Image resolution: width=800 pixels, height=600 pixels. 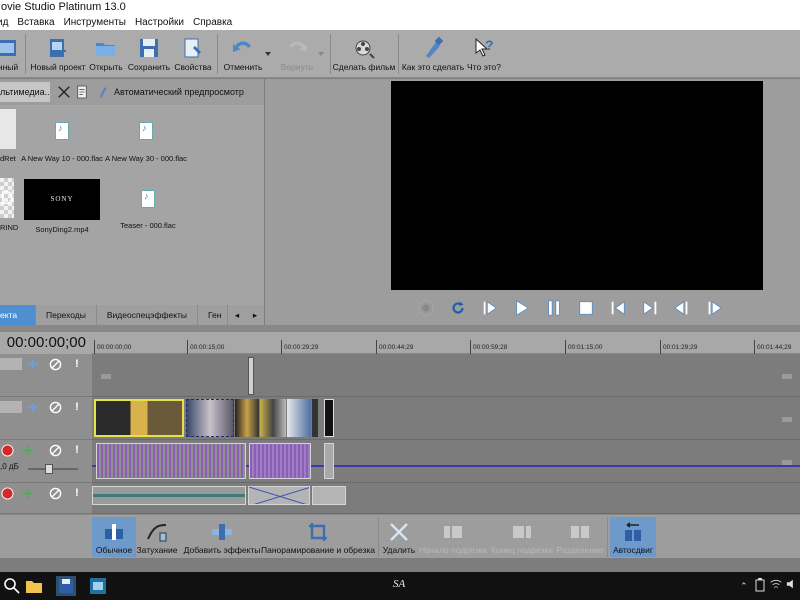 What do you see at coordinates (490, 308) in the screenshot?
I see `play-from-start-icon` at bounding box center [490, 308].